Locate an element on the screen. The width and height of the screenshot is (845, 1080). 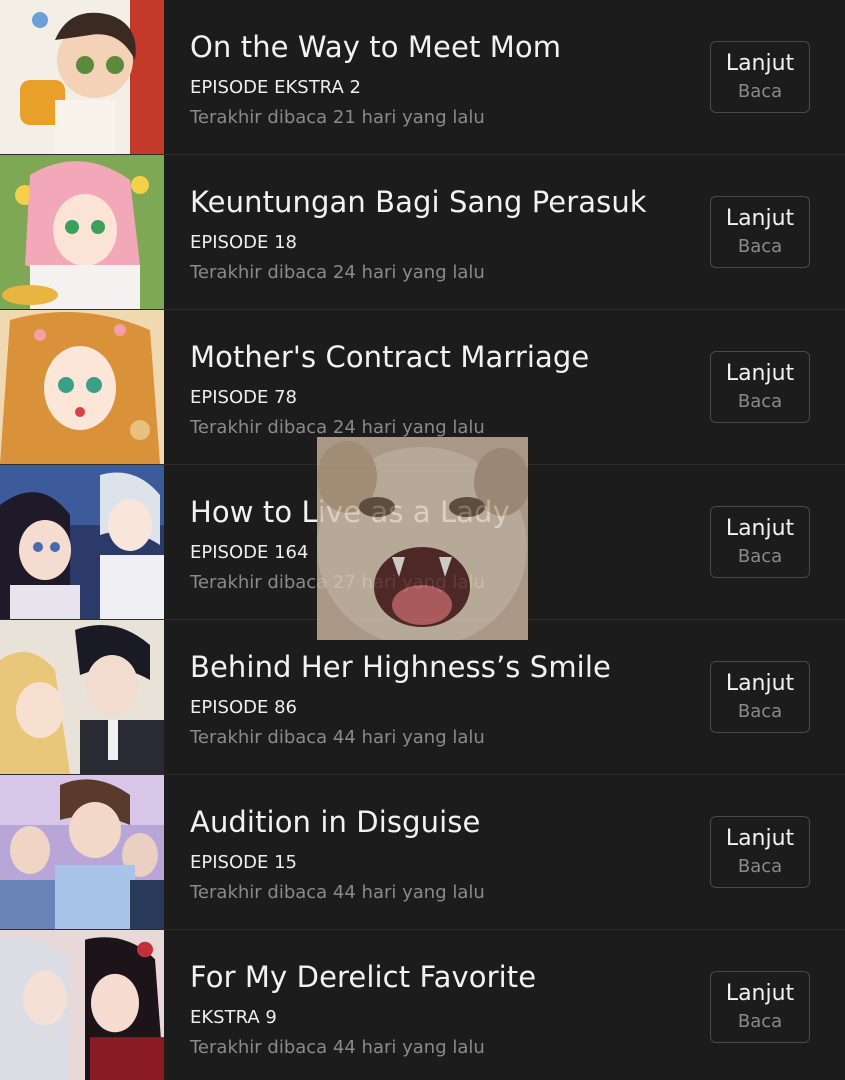
episode-label: EPISODE 15 is located at coordinates (243, 862).